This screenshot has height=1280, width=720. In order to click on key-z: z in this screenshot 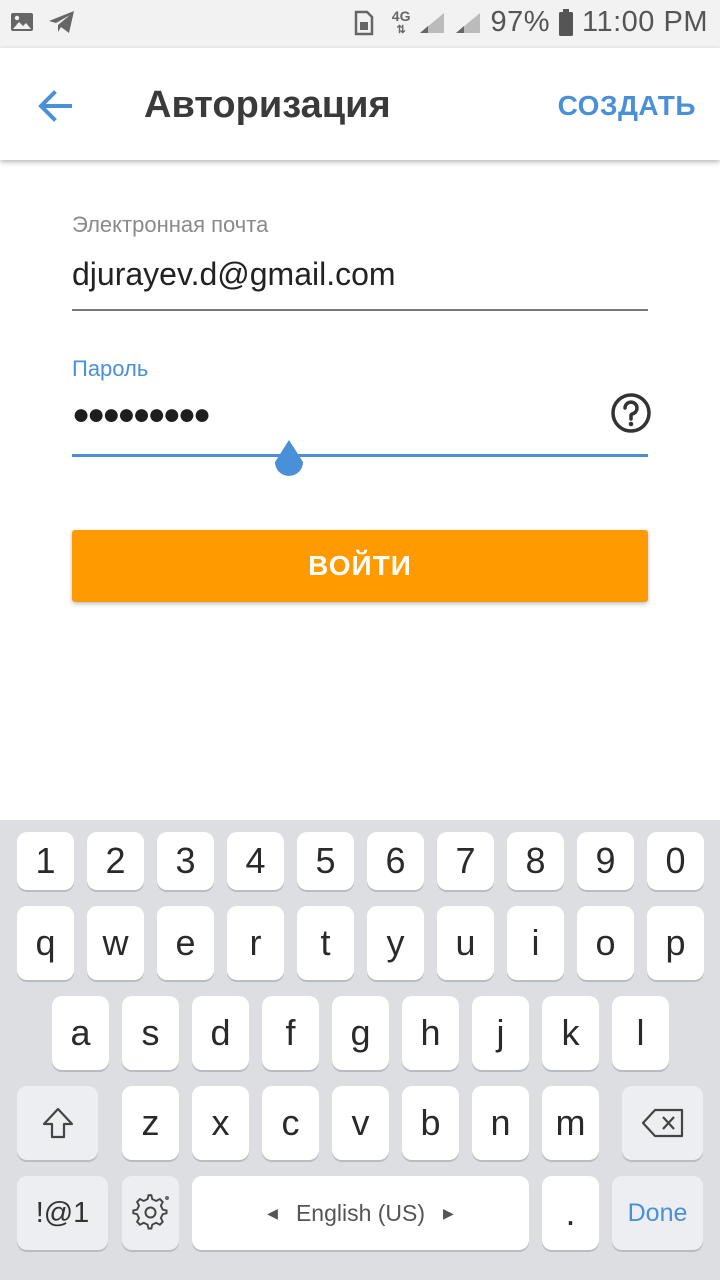, I will do `click(150, 1123)`.